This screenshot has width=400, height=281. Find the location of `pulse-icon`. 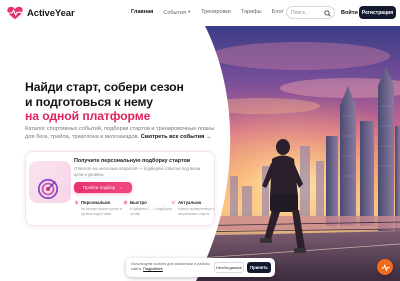

pulse-icon is located at coordinates (385, 267).